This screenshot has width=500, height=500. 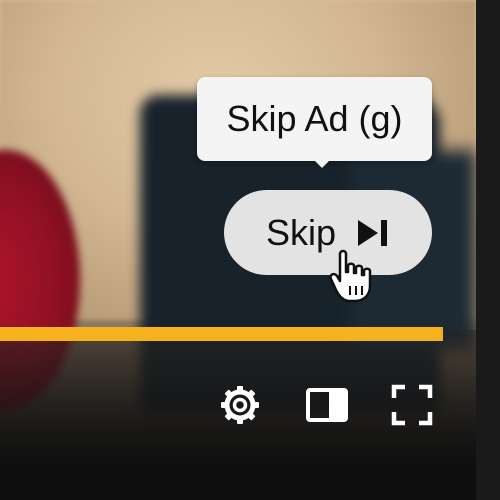 What do you see at coordinates (373, 232) in the screenshot?
I see `skip-next-icon` at bounding box center [373, 232].